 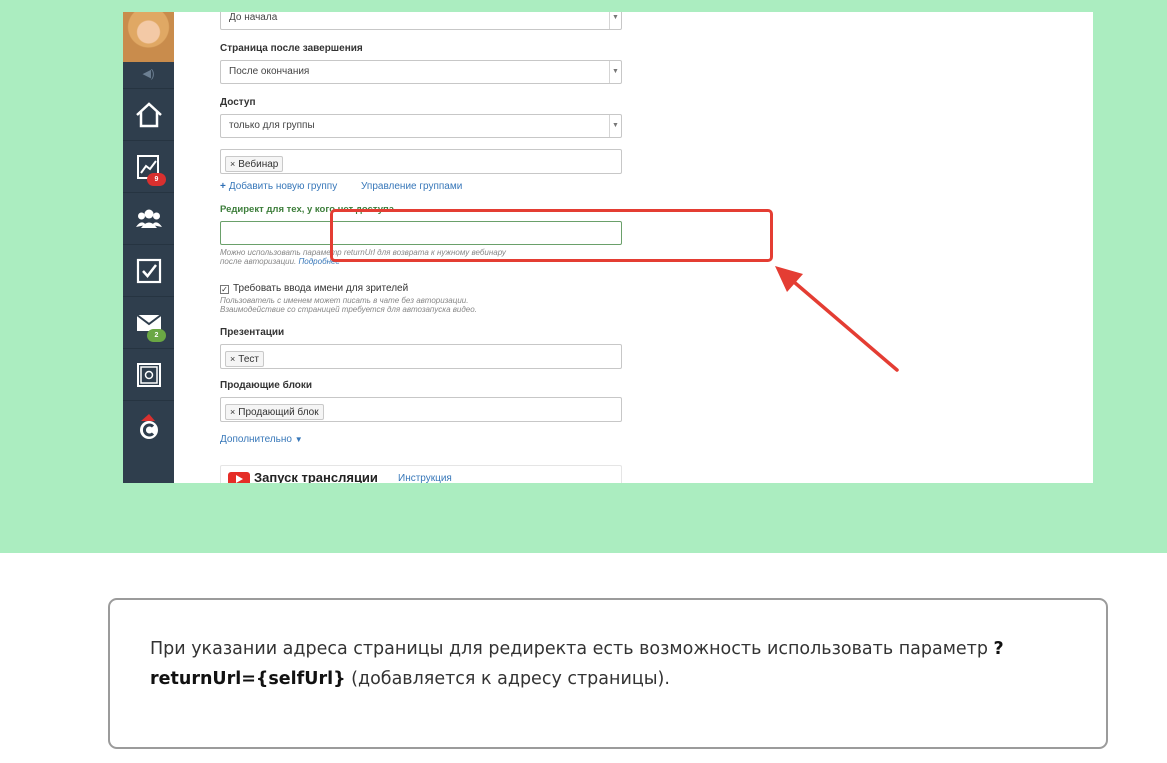 I want to click on access-select: только для группы ▼, so click(x=421, y=126).